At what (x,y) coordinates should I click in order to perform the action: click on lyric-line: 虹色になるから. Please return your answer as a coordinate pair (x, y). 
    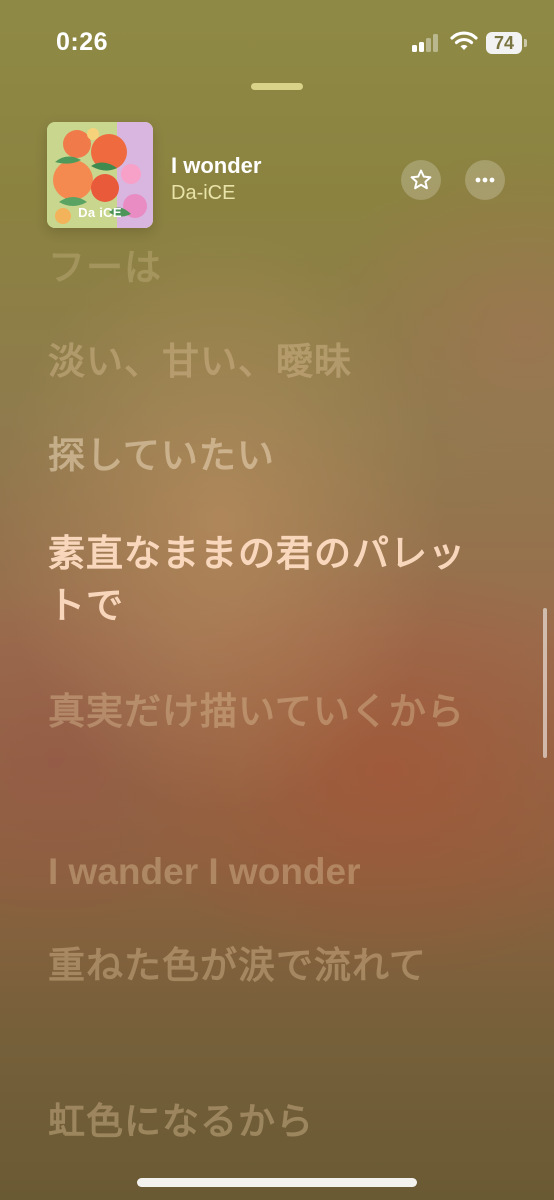
    Looking at the image, I should click on (268, 1122).